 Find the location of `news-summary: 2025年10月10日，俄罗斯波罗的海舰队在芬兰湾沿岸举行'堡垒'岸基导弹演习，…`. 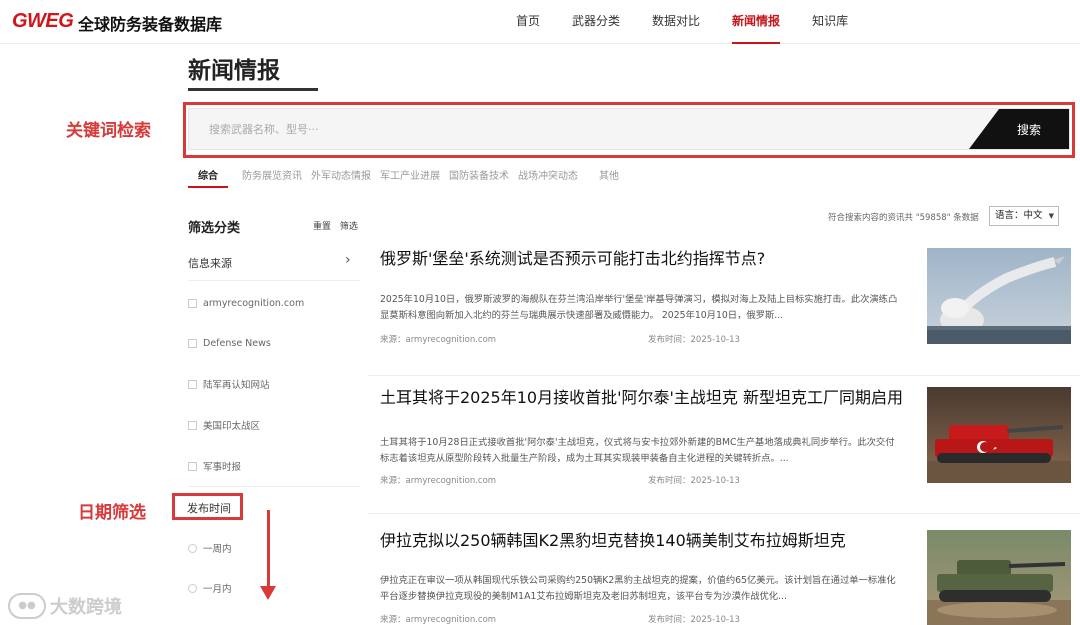

news-summary: 2025年10月10日，俄罗斯波罗的海舰队在芬兰湾沿岸举行'堡垒'岸基导弹演习，… is located at coordinates (639, 307).